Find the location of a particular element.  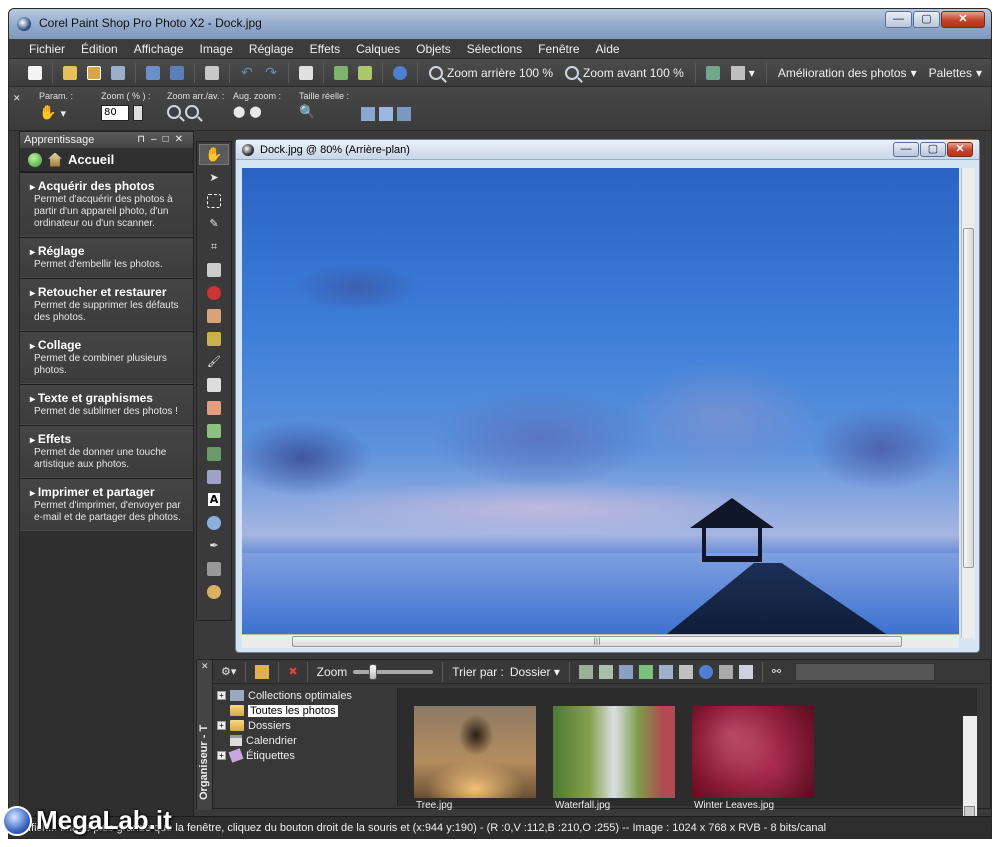

print-button is located at coordinates (212, 73).